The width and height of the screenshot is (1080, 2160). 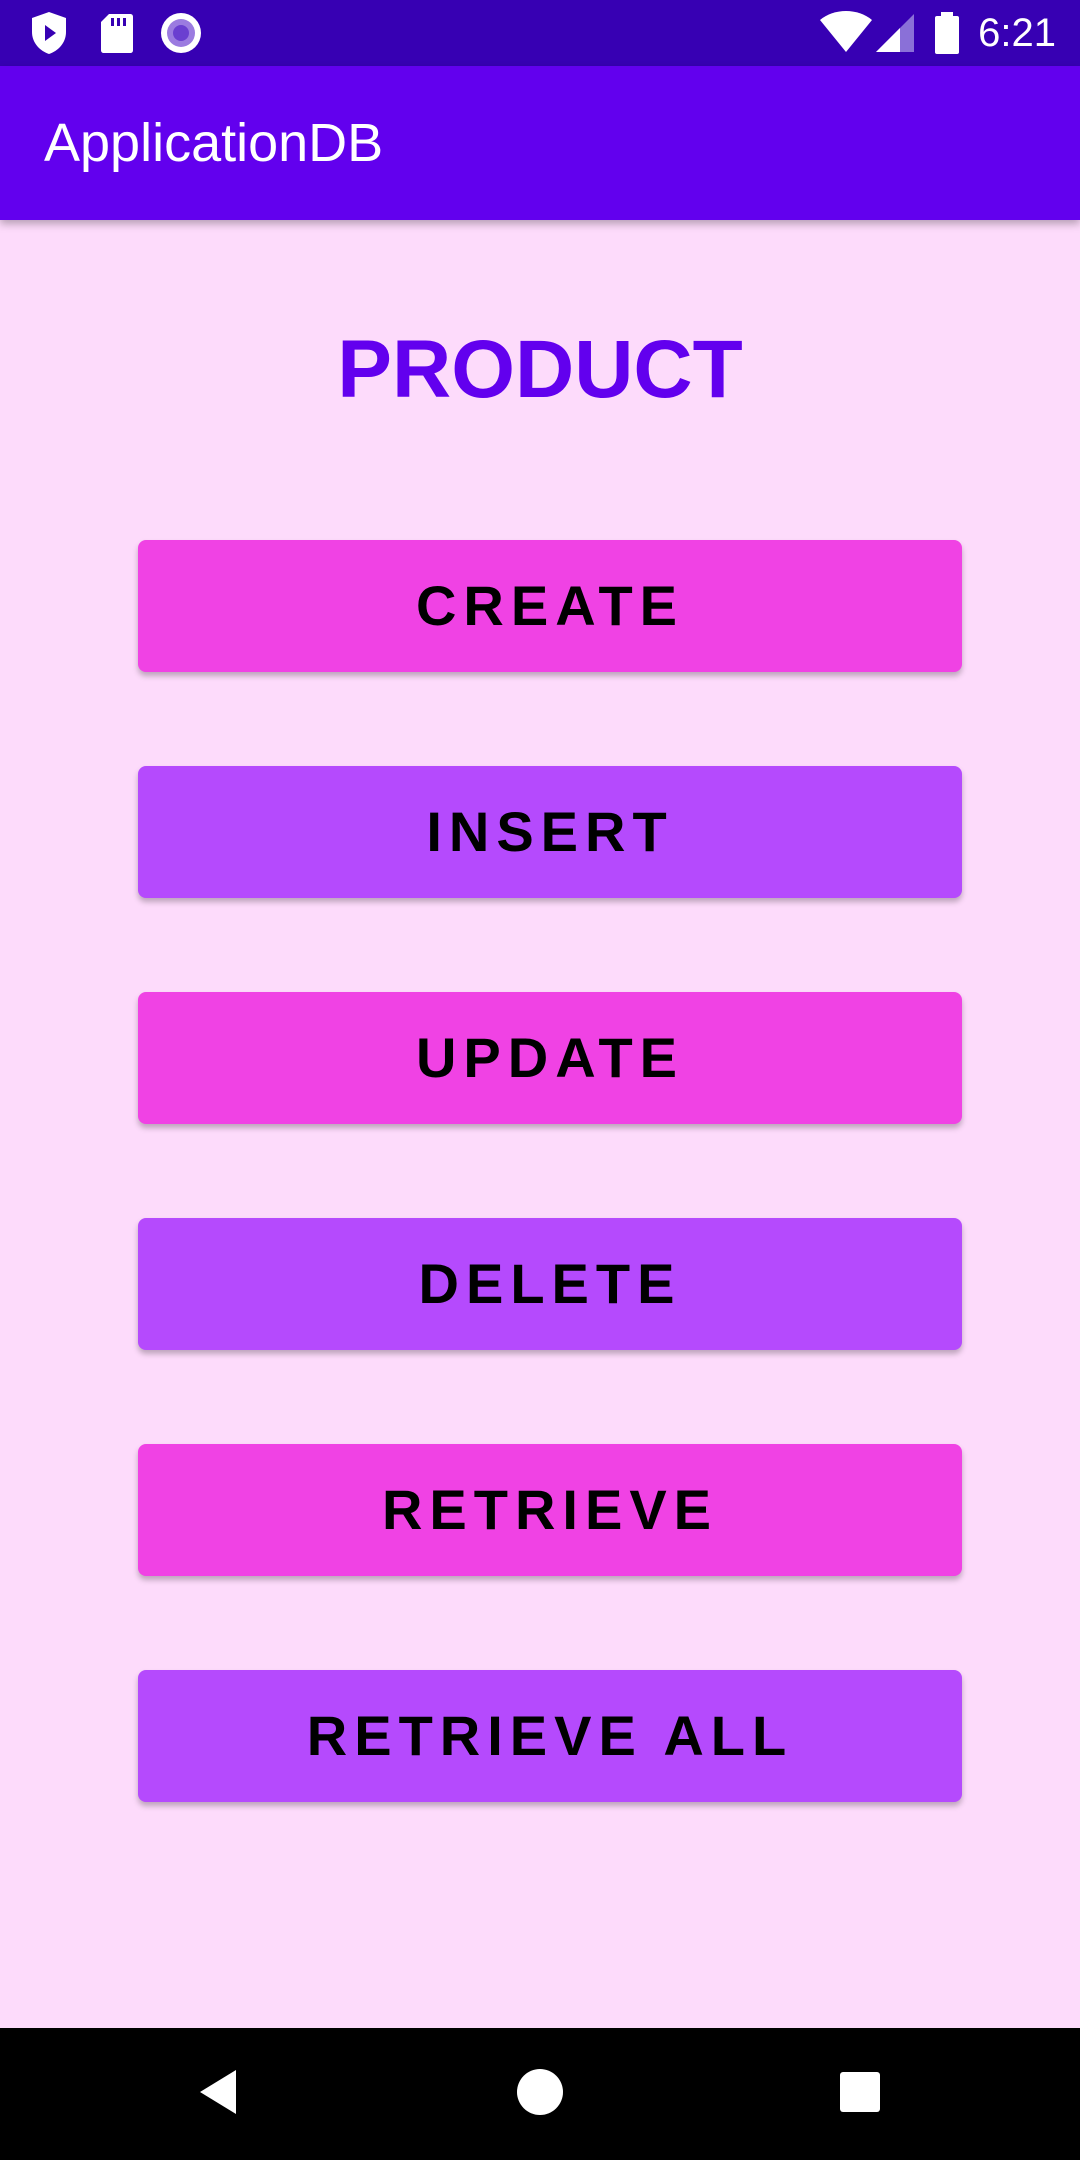 I want to click on back-icon, so click(x=220, y=2094).